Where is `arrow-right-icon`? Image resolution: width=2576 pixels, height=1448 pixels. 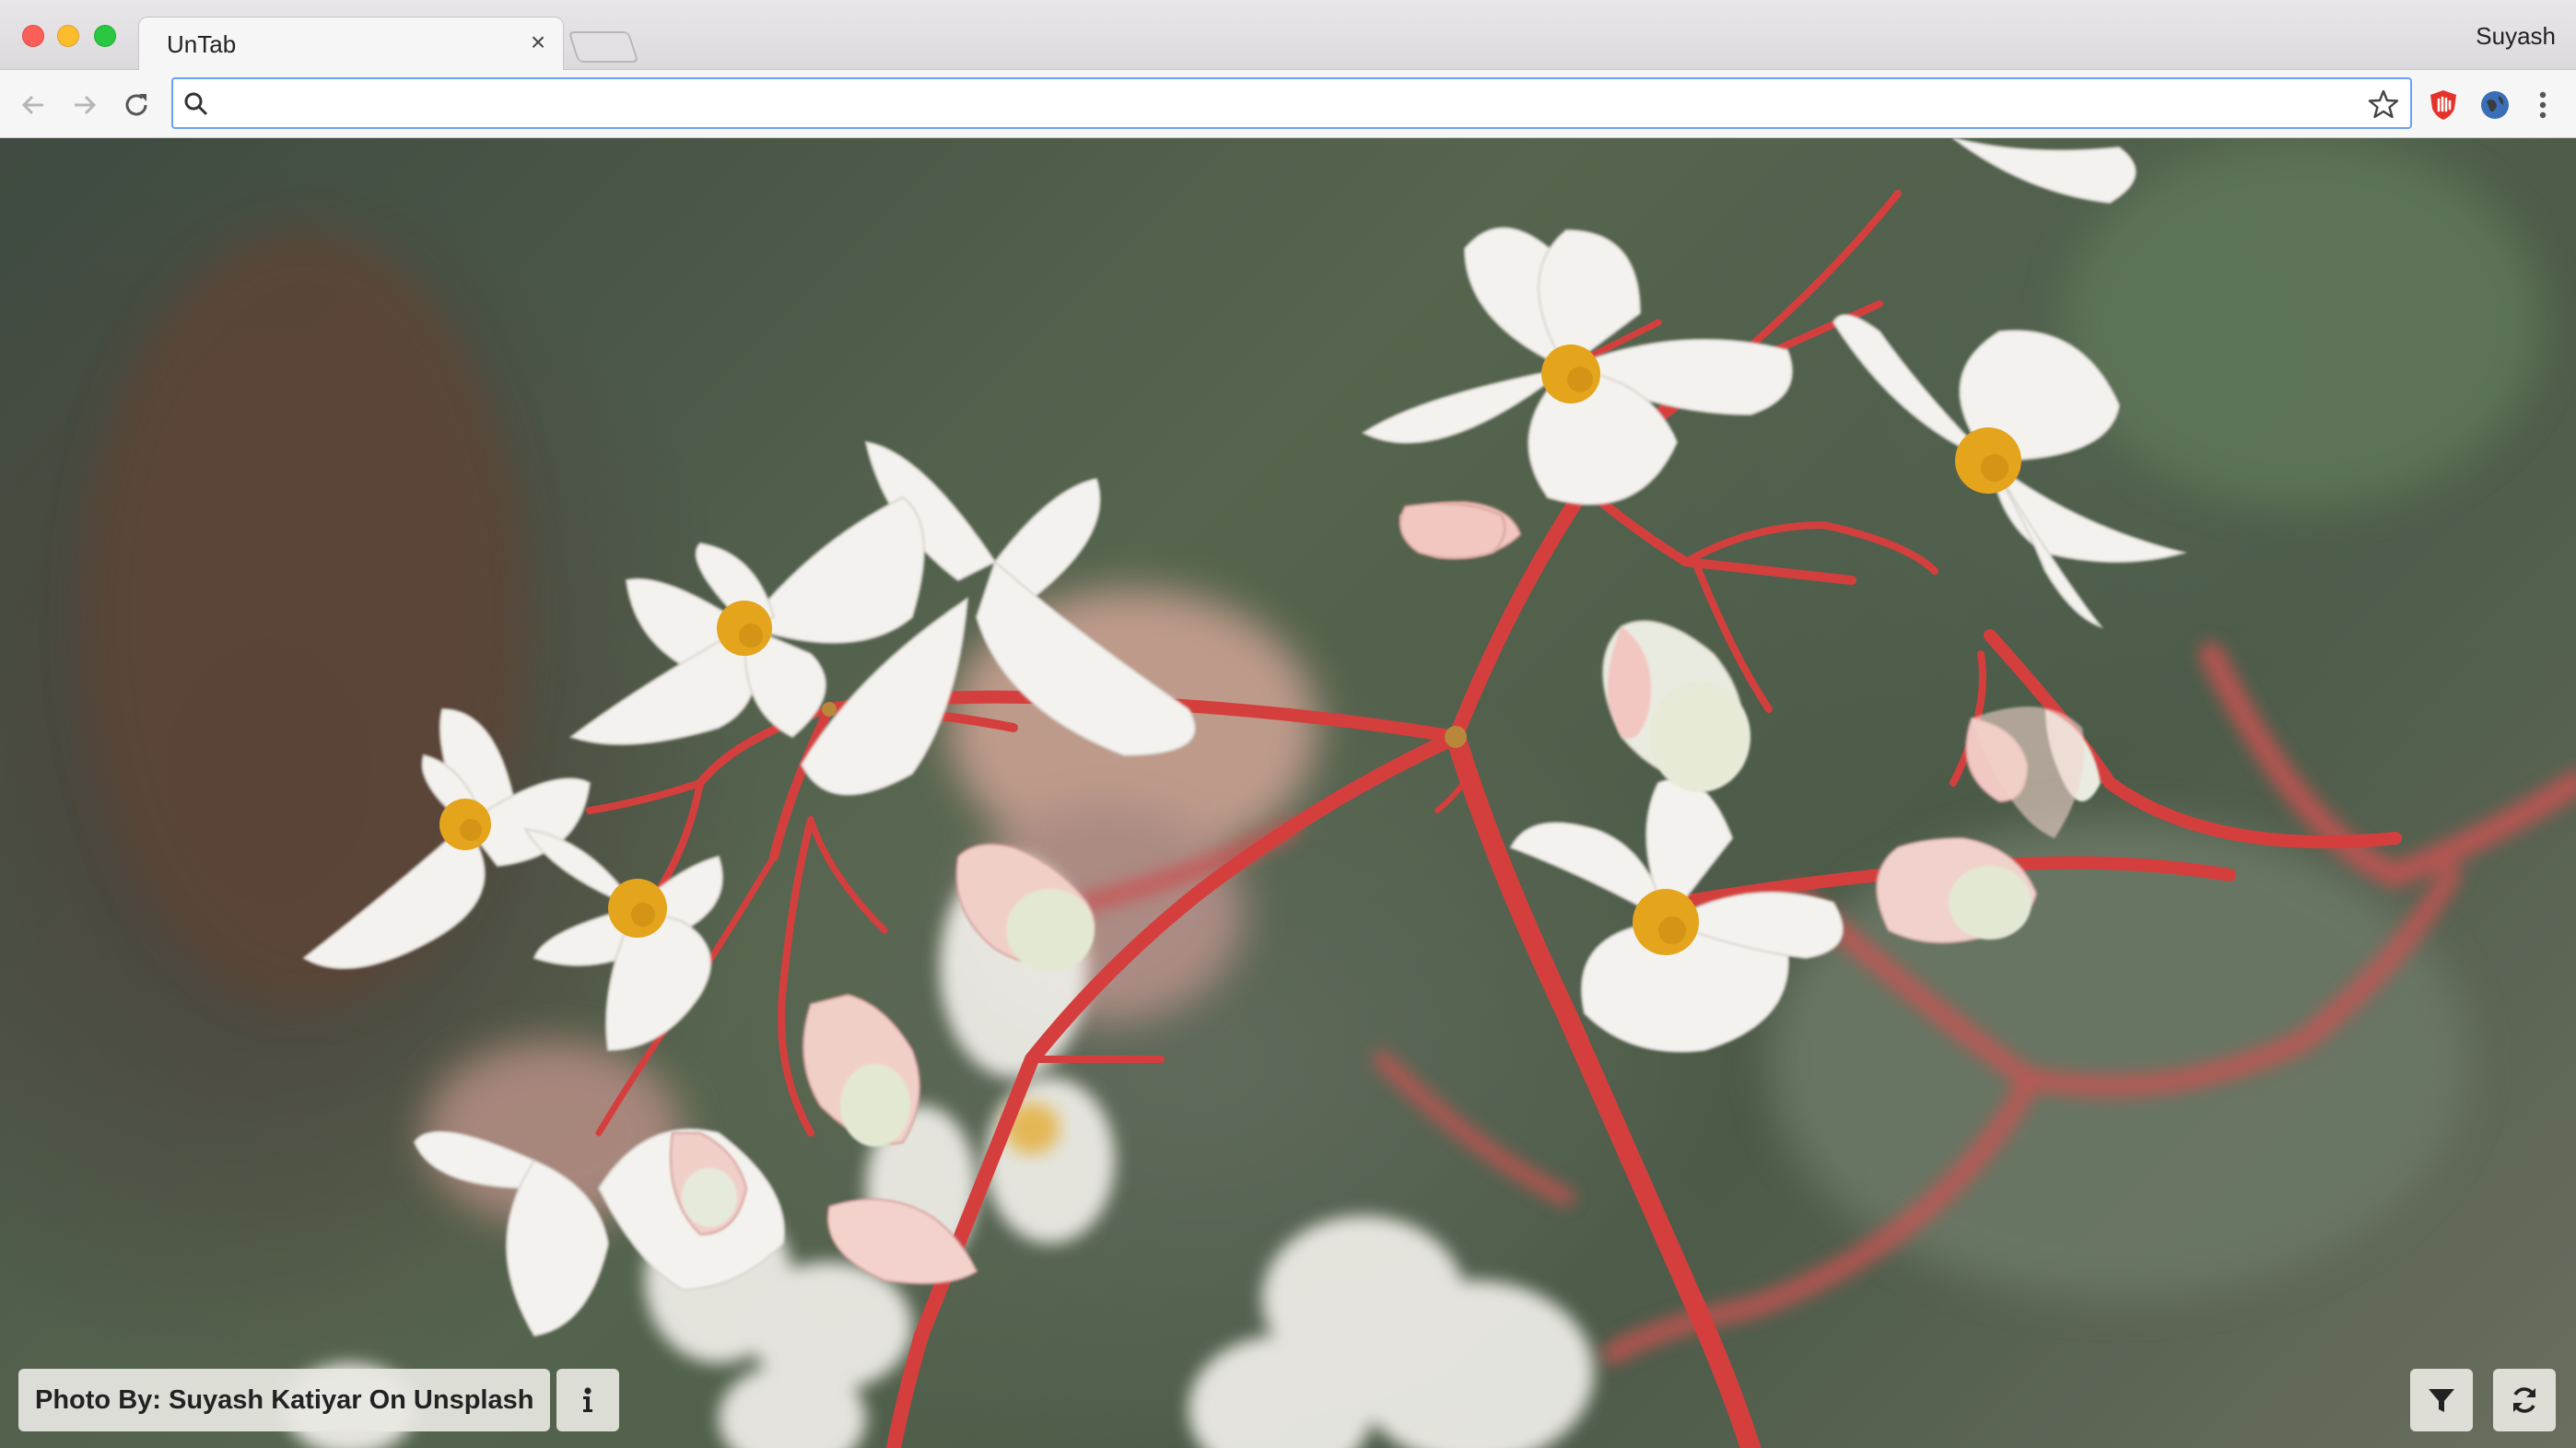
arrow-right-icon is located at coordinates (86, 105).